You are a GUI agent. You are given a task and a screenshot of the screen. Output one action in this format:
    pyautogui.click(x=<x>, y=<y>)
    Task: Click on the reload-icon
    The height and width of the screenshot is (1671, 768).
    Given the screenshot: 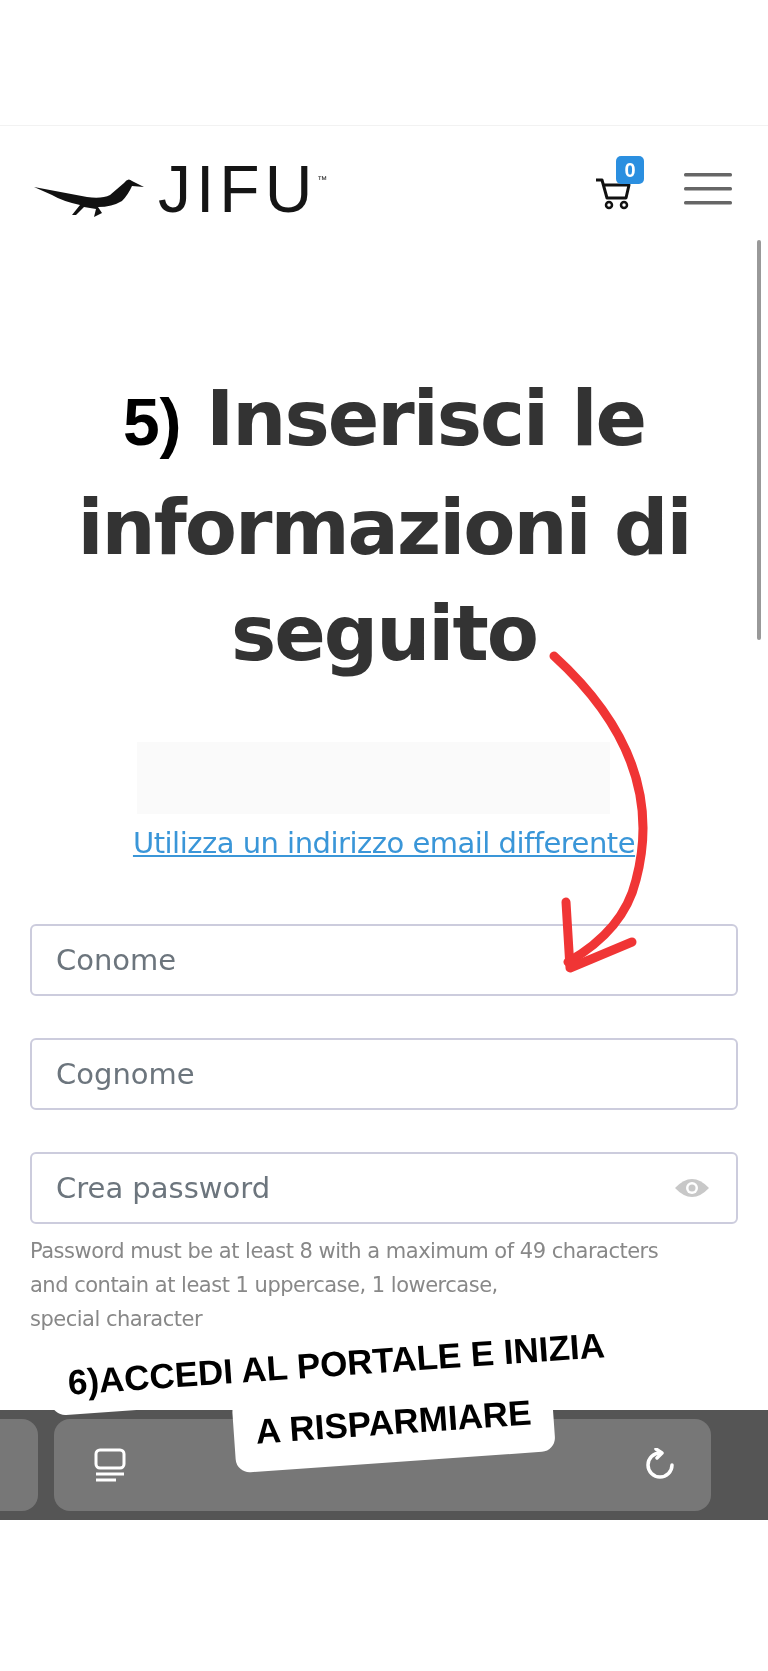 What is the action you would take?
    pyautogui.click(x=660, y=1465)
    